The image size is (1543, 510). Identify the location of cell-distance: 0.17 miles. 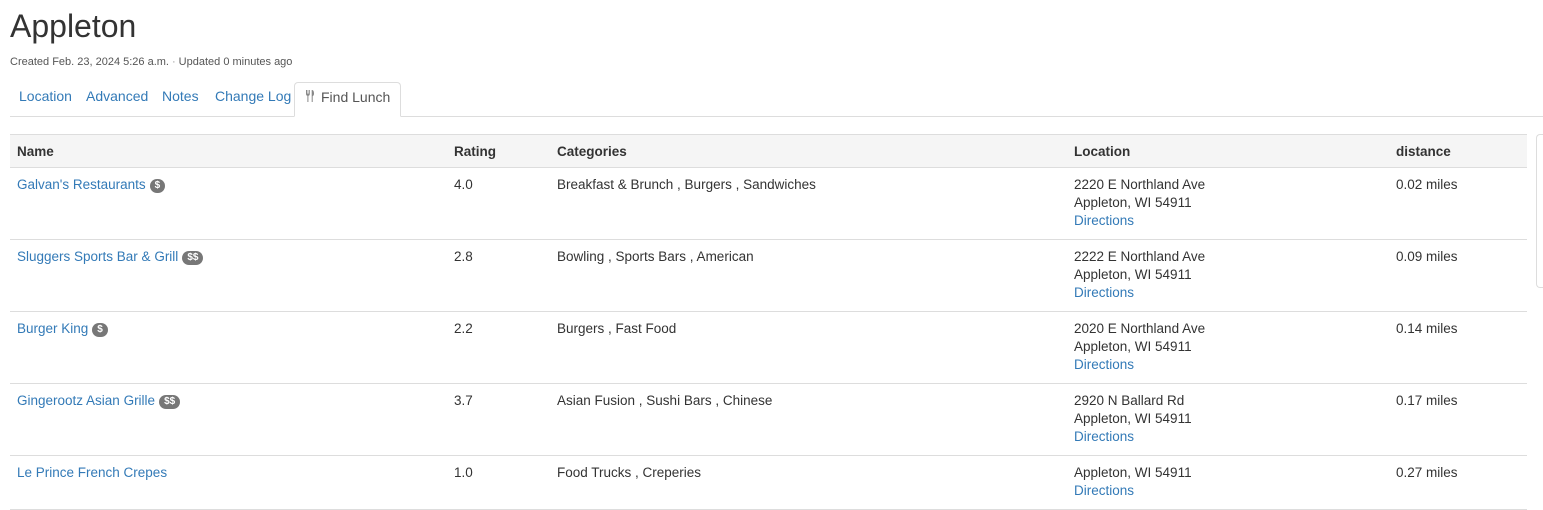
(1458, 419).